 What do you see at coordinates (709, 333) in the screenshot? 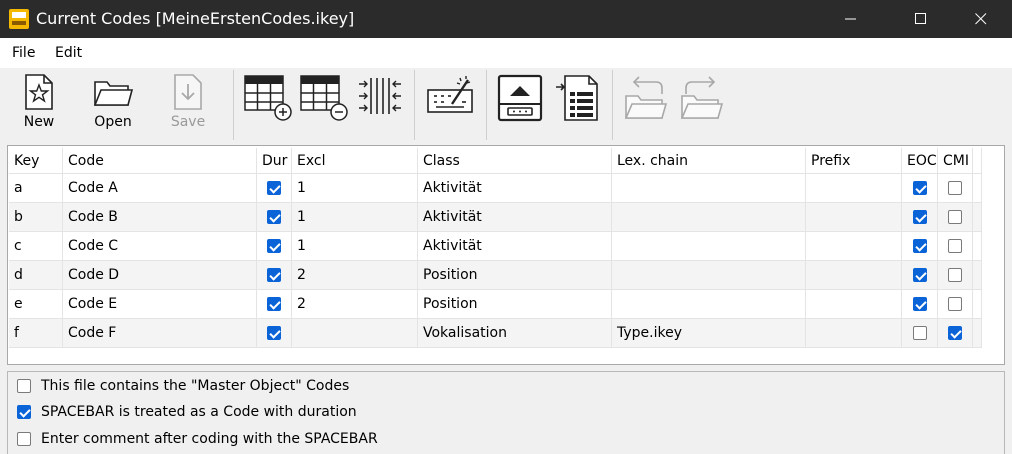
I see `cell-lex-chain: Type.ikey` at bounding box center [709, 333].